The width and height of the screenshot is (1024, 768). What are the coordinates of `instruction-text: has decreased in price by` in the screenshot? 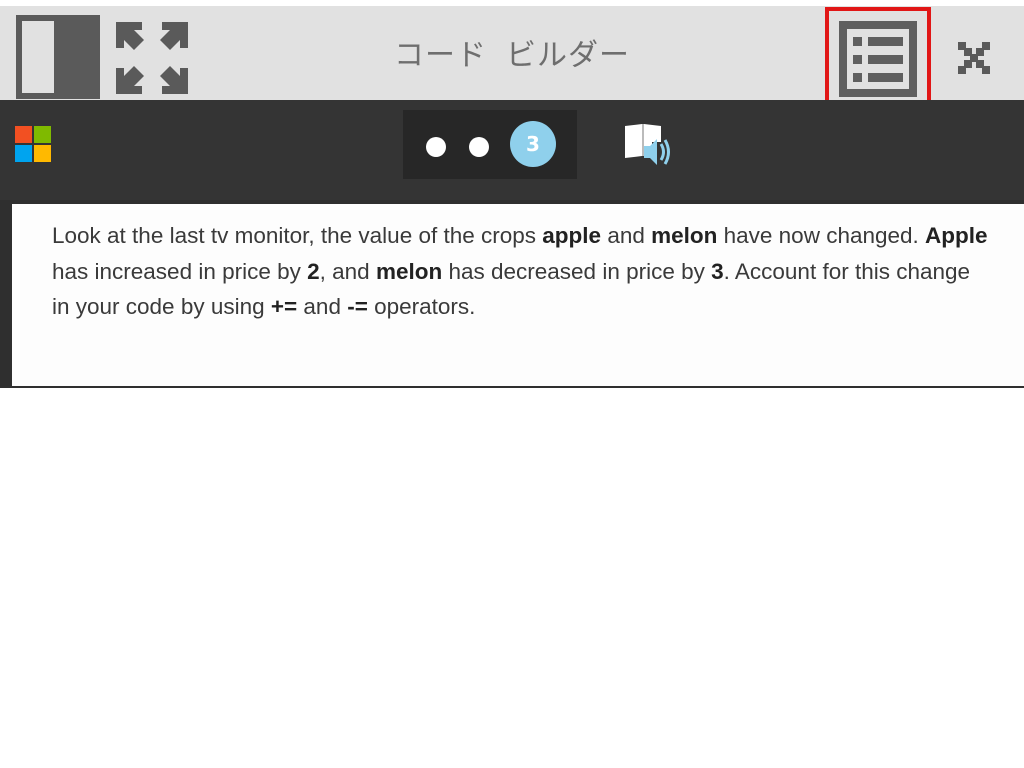 It's located at (577, 271).